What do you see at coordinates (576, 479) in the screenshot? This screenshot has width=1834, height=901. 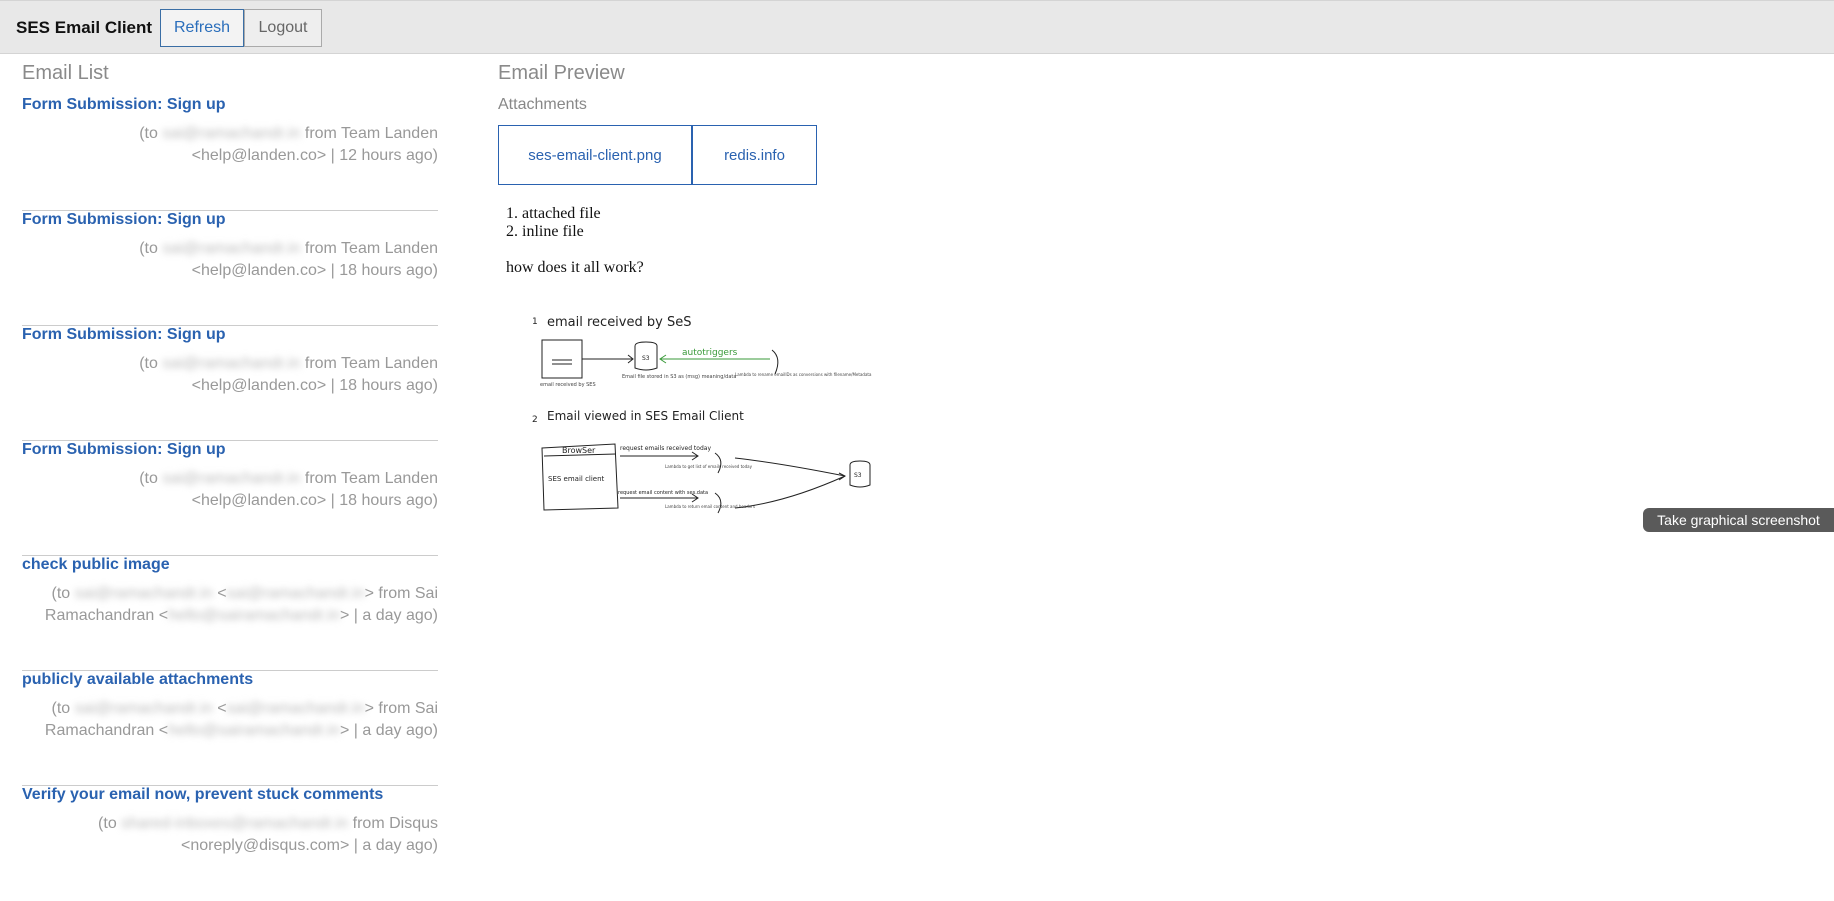 I see `client-label: SES email client` at bounding box center [576, 479].